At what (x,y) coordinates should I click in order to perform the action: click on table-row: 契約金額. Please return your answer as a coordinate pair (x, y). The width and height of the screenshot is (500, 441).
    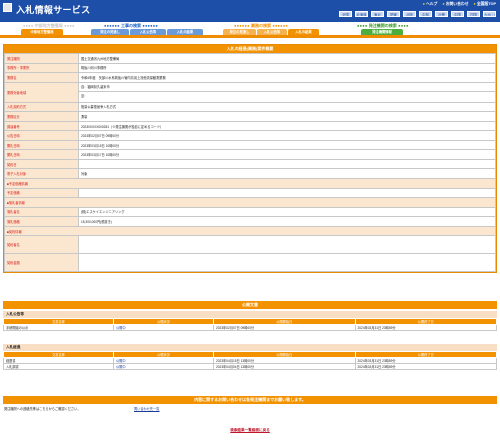
    Looking at the image, I should click on (250, 263).